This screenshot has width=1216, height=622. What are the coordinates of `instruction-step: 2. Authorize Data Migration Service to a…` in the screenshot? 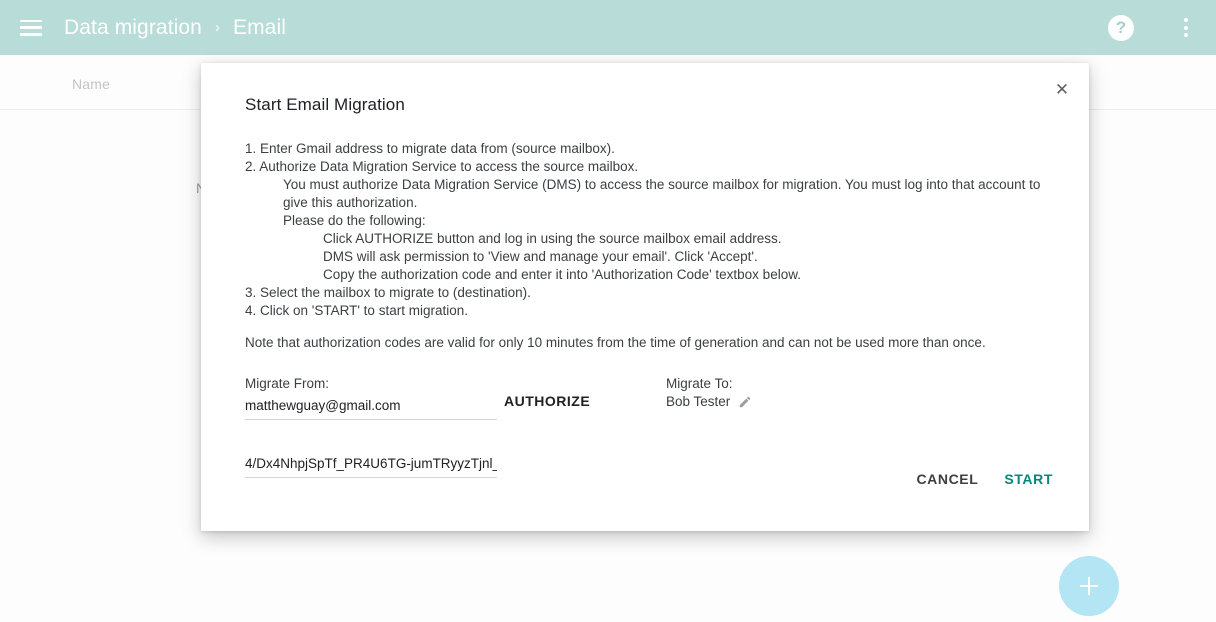 It's located at (442, 166).